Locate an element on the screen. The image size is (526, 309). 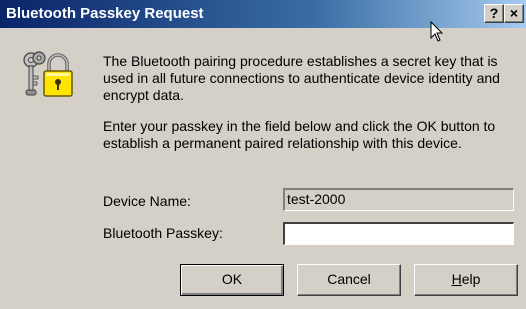
help-label-rest: elp is located at coordinates (471, 279).